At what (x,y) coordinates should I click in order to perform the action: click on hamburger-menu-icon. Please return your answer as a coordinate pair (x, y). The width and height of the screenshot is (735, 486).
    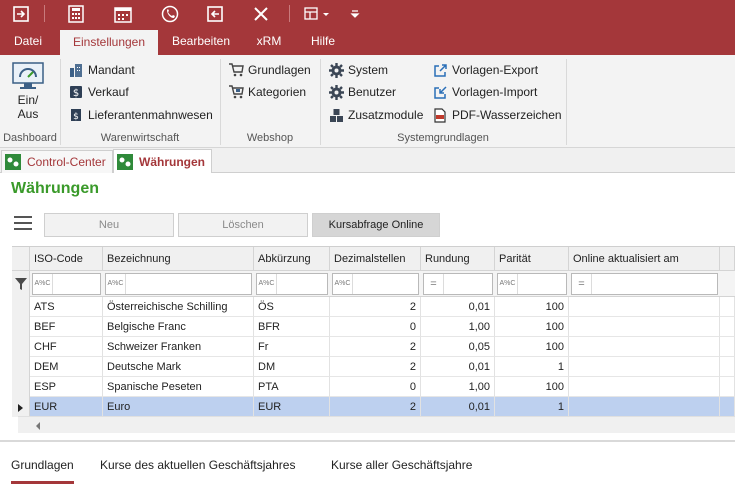
    Looking at the image, I should click on (23, 224).